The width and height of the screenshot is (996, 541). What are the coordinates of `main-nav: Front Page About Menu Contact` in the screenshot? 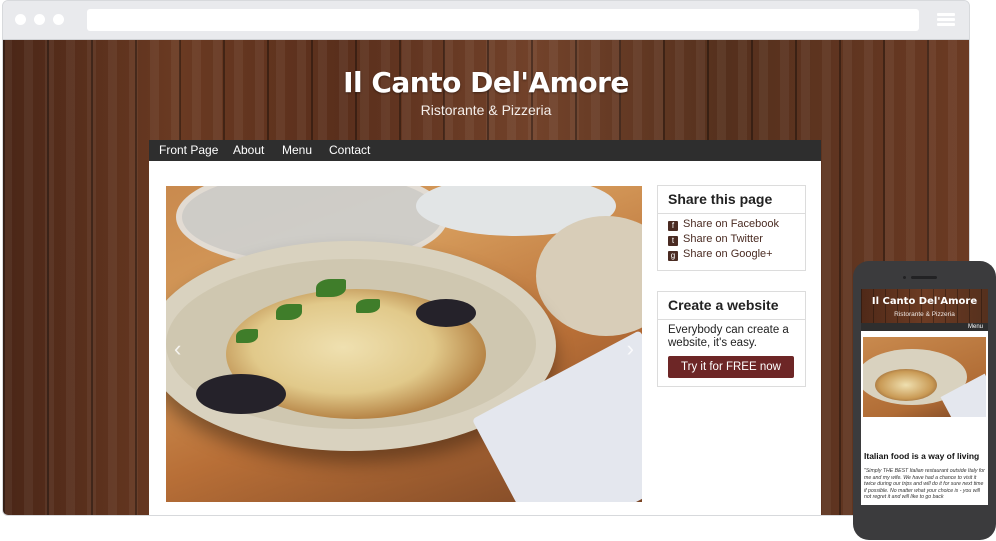 It's located at (485, 150).